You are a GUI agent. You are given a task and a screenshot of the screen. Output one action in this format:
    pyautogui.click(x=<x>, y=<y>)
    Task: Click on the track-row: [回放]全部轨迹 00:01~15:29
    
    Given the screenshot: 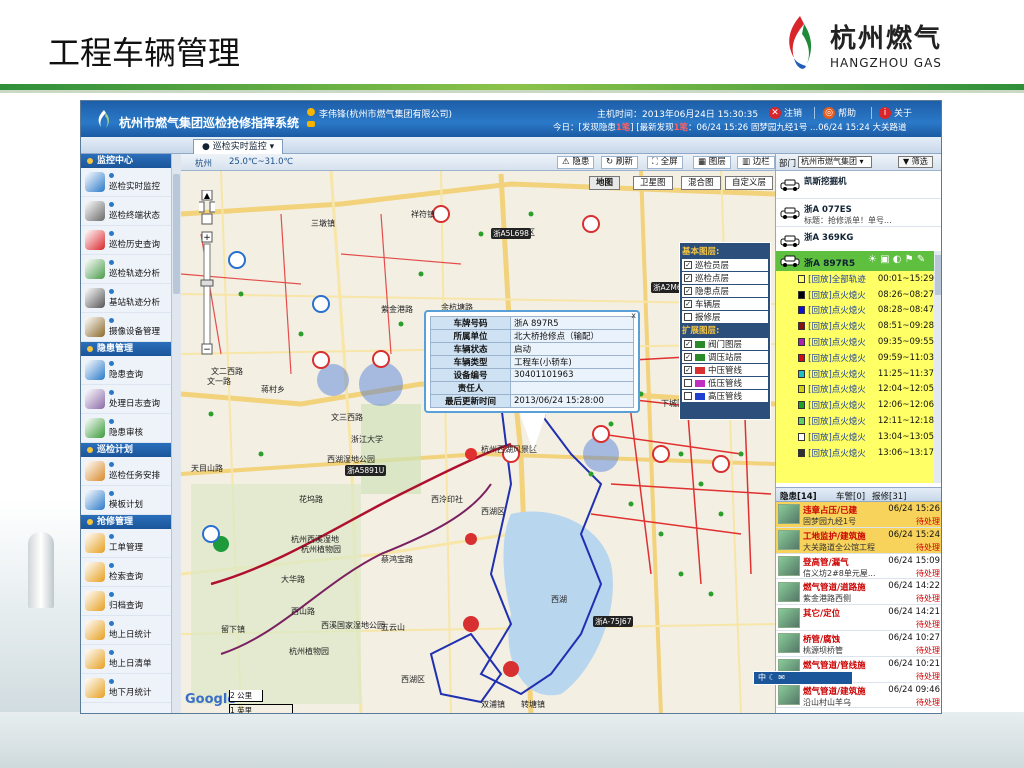 What is the action you would take?
    pyautogui.click(x=855, y=279)
    